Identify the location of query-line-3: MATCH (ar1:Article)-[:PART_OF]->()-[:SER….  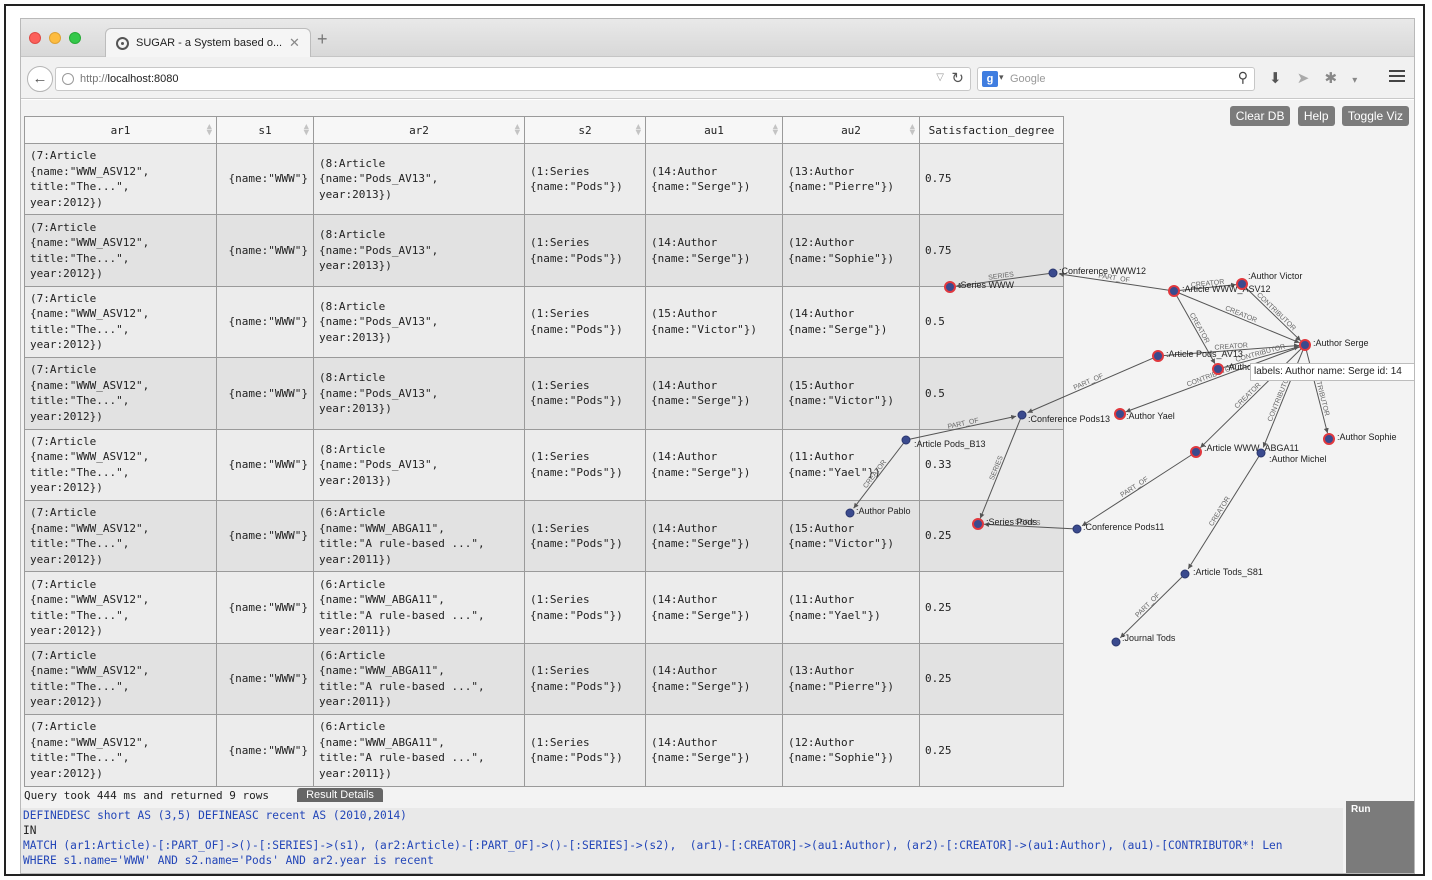
(653, 845).